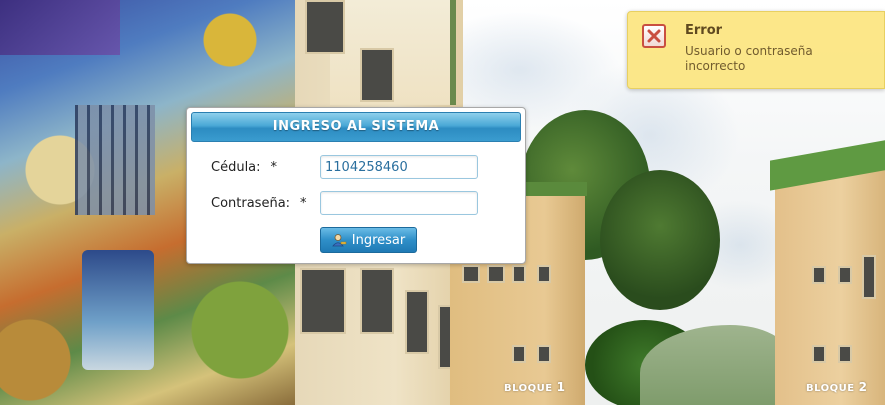 This screenshot has width=885, height=405. I want to click on sign-number: 2, so click(863, 387).